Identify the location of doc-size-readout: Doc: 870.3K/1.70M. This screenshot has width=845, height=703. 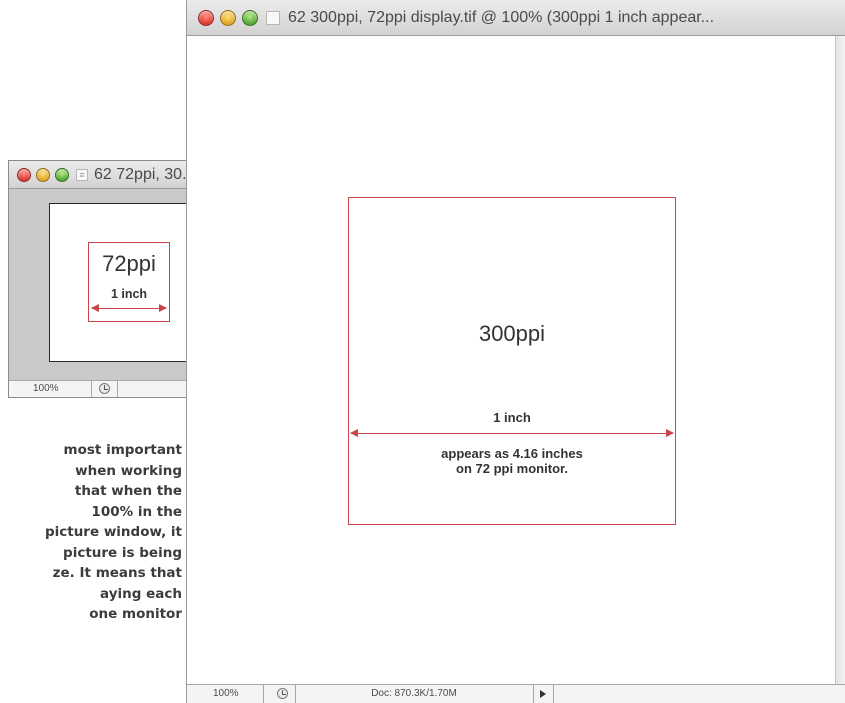
(414, 693).